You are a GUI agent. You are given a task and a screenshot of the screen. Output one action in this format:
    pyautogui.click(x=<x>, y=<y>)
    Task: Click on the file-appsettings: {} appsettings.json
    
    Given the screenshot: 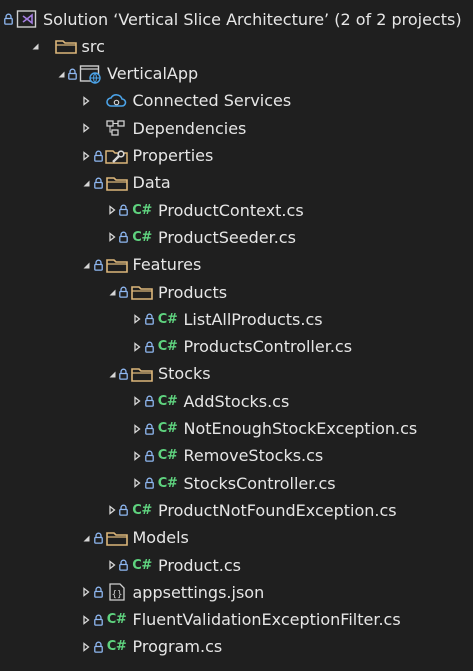 What is the action you would take?
    pyautogui.click(x=236, y=592)
    